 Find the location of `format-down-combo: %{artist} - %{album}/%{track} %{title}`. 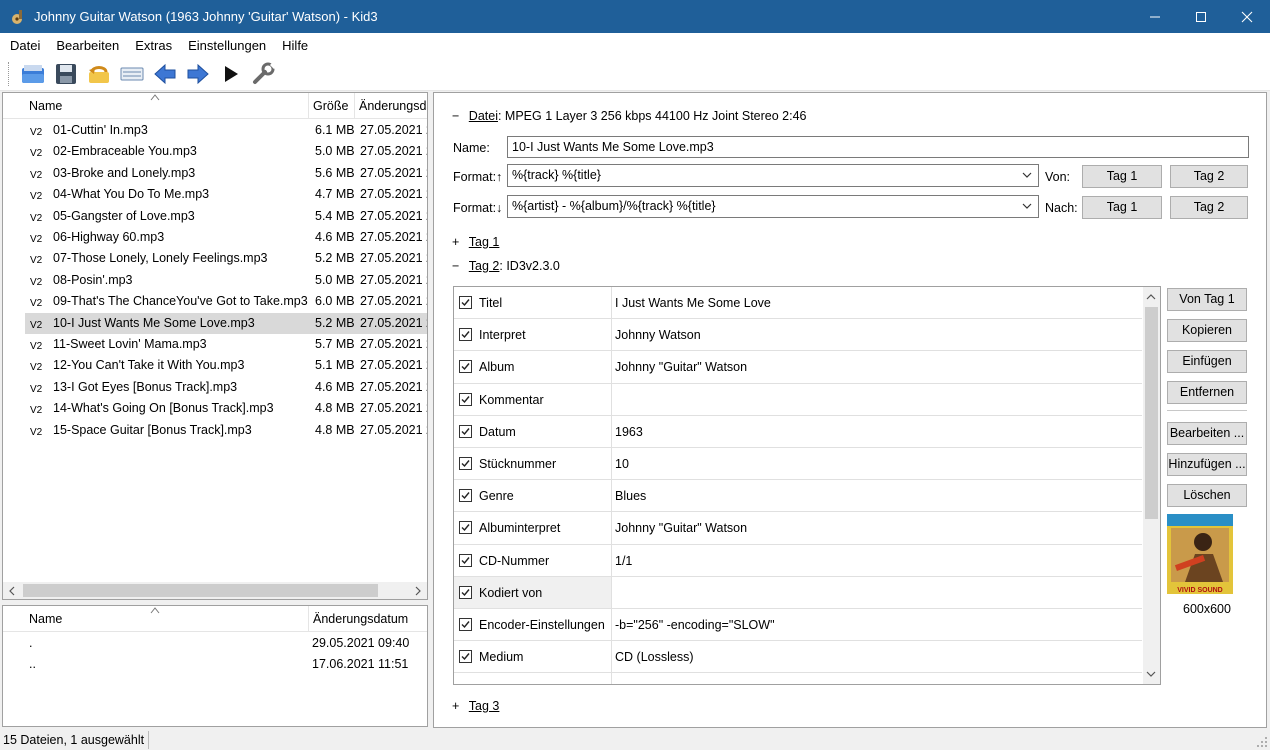

format-down-combo: %{artist} - %{album}/%{track} %{title} is located at coordinates (773, 206).